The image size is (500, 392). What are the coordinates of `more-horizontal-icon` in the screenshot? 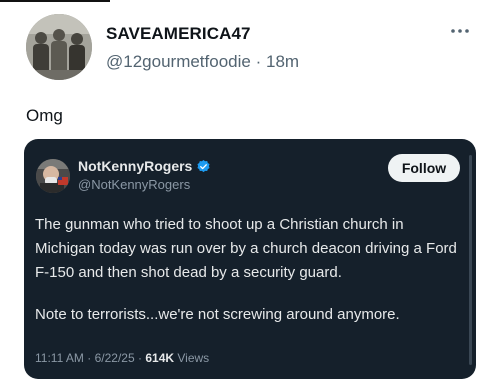 It's located at (460, 30).